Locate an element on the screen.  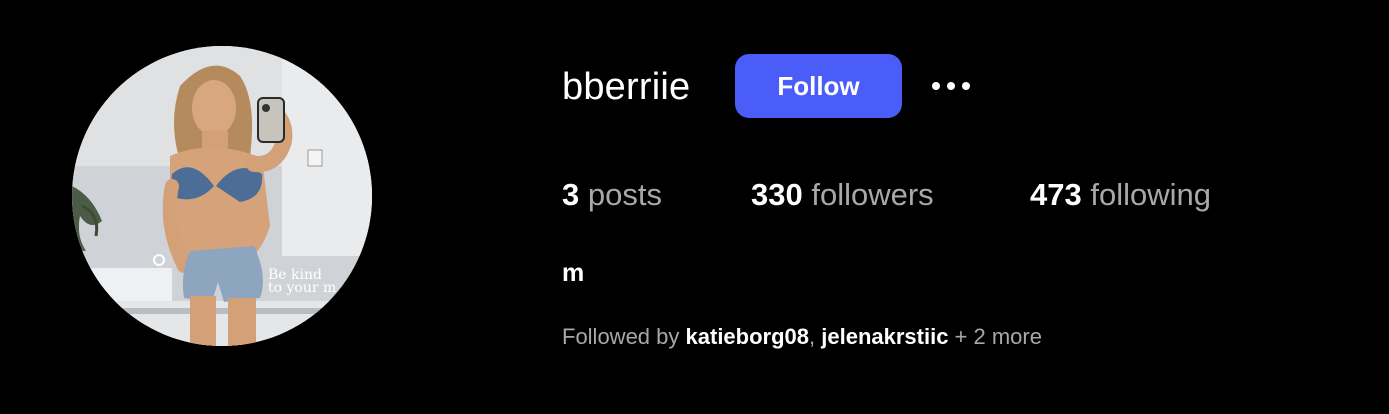
followers-label: followers is located at coordinates (872, 194).